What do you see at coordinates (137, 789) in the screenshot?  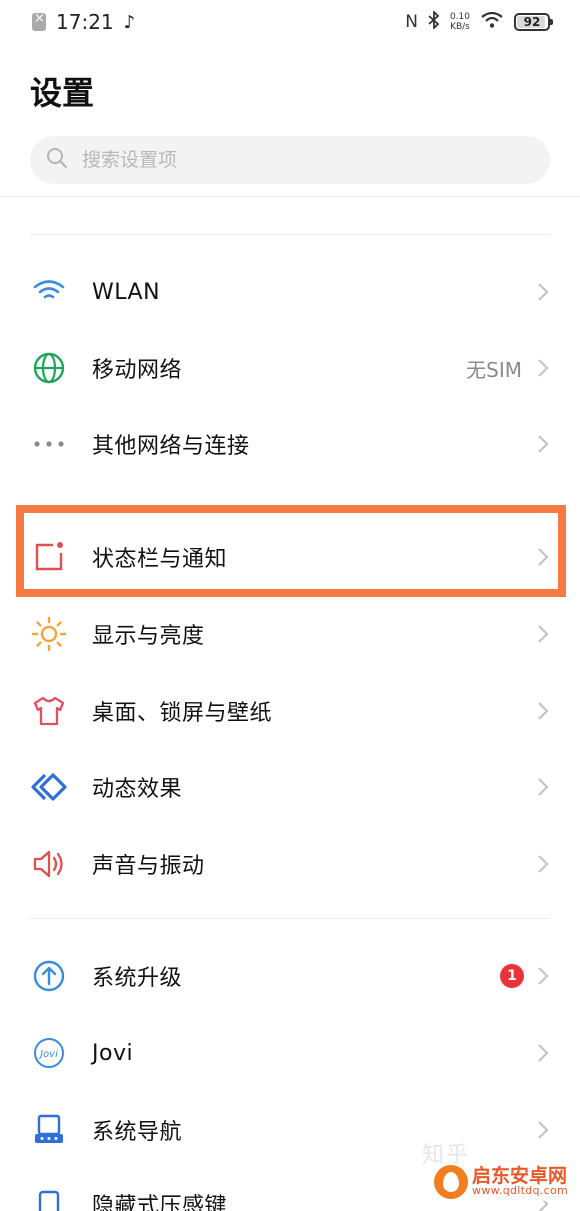 I see `settings-item-label: 动态效果` at bounding box center [137, 789].